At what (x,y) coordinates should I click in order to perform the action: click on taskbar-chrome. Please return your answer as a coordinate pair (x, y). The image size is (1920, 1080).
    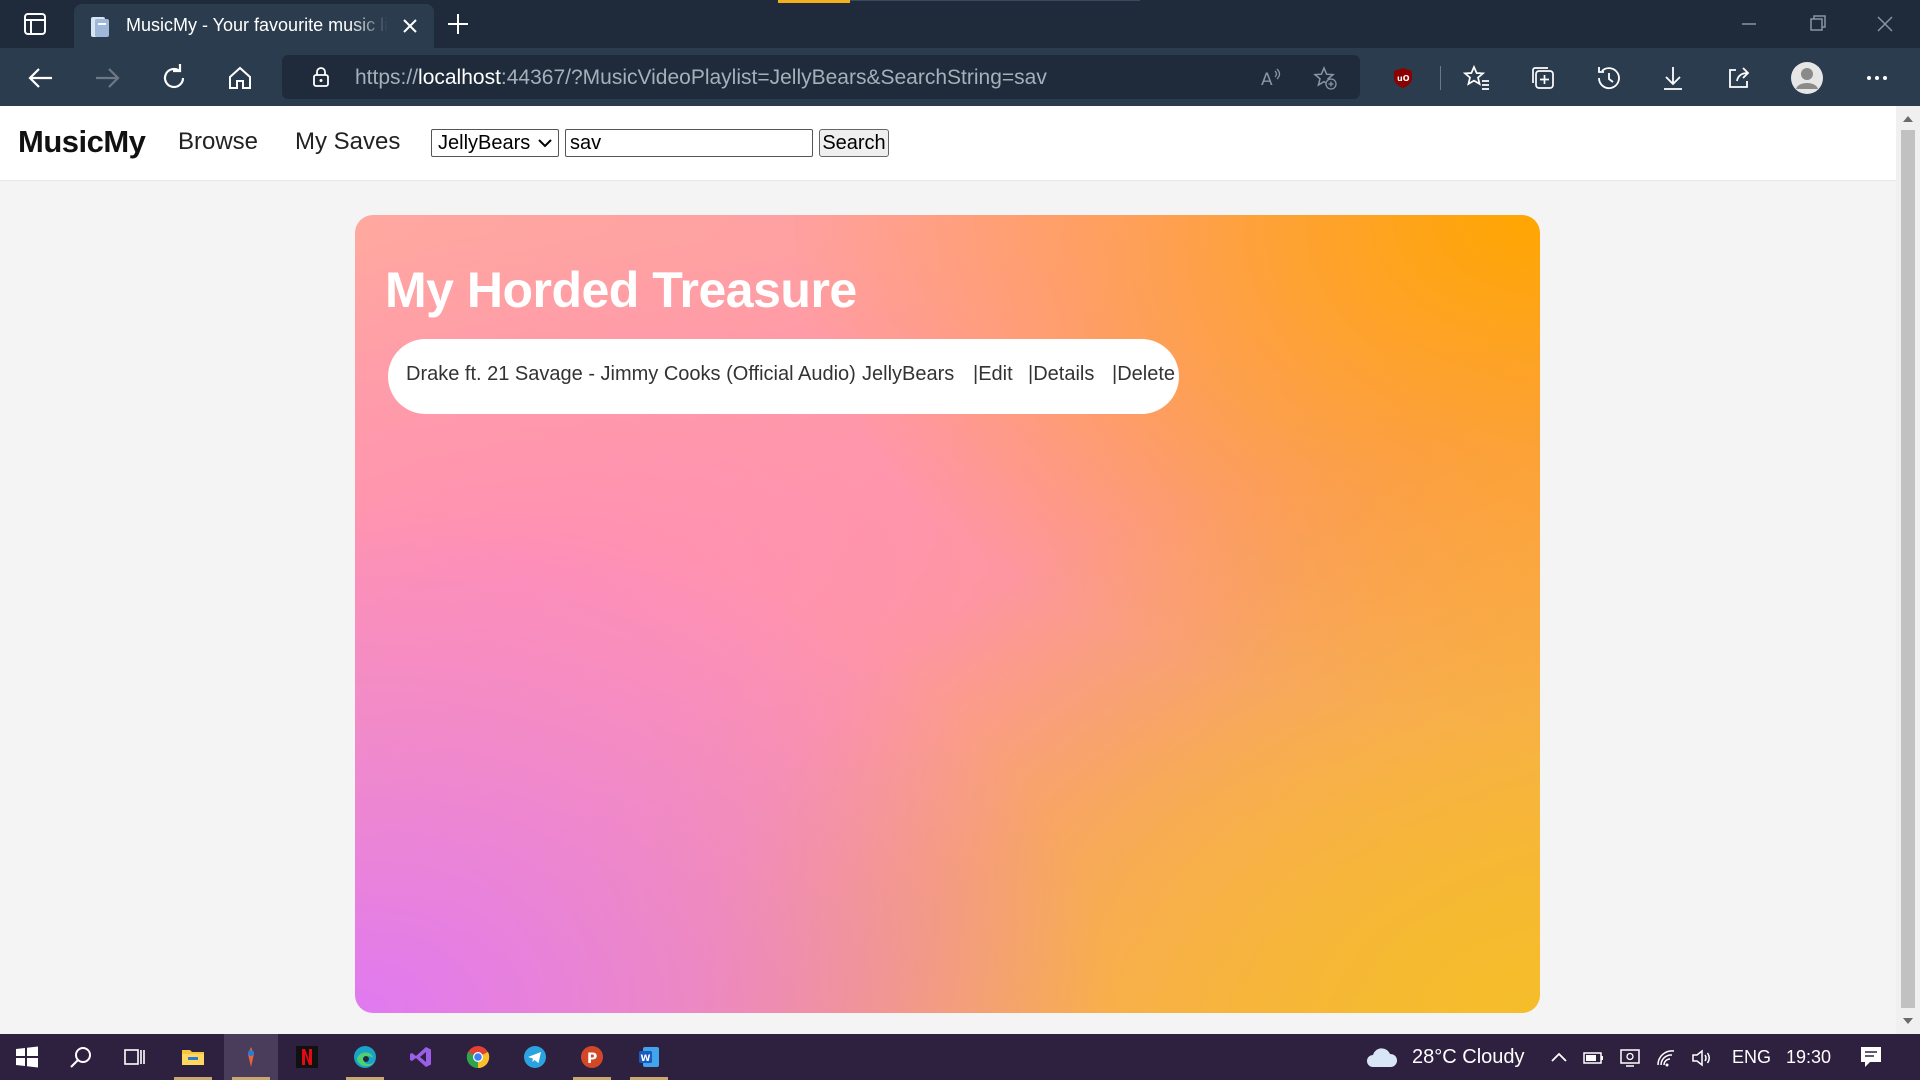
    Looking at the image, I should click on (478, 1057).